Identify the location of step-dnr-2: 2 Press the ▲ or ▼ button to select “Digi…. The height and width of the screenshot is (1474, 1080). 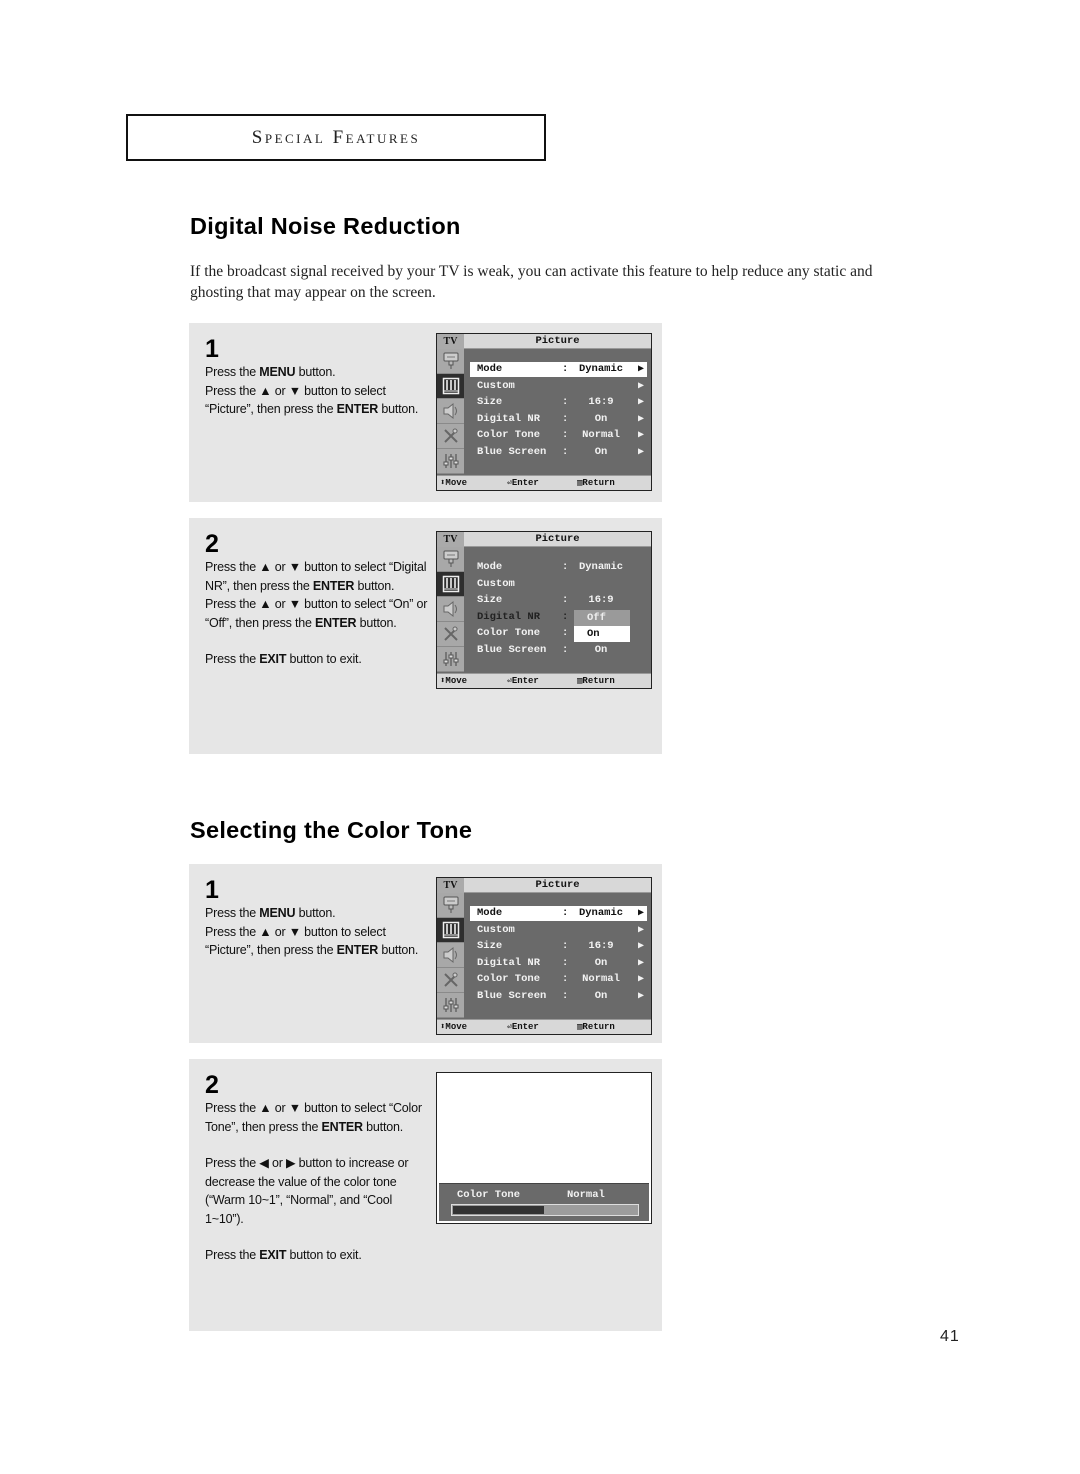
(425, 636).